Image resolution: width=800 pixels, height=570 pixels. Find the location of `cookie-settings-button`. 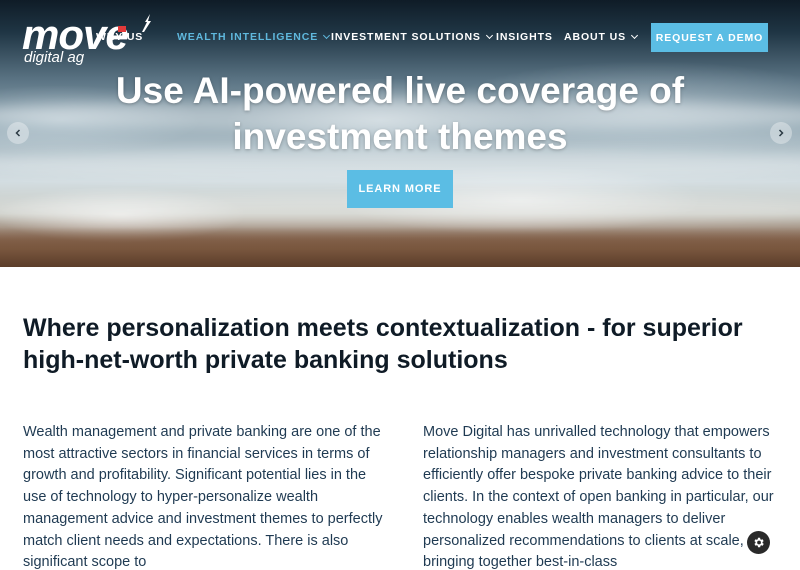

cookie-settings-button is located at coordinates (758, 542).